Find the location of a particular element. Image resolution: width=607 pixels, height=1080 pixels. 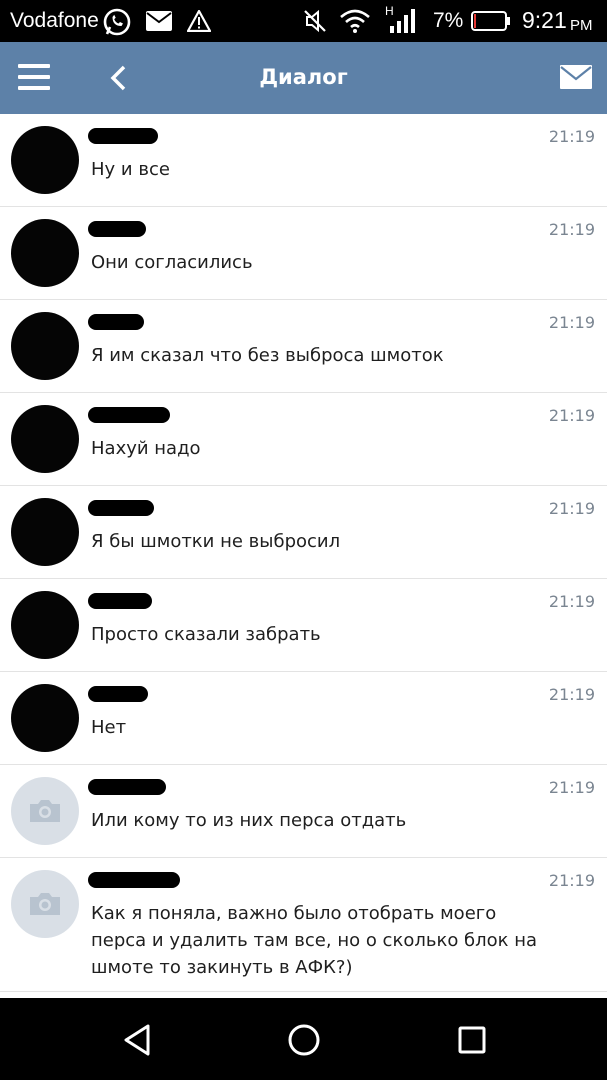

nav-back-button is located at coordinates (138, 1040).